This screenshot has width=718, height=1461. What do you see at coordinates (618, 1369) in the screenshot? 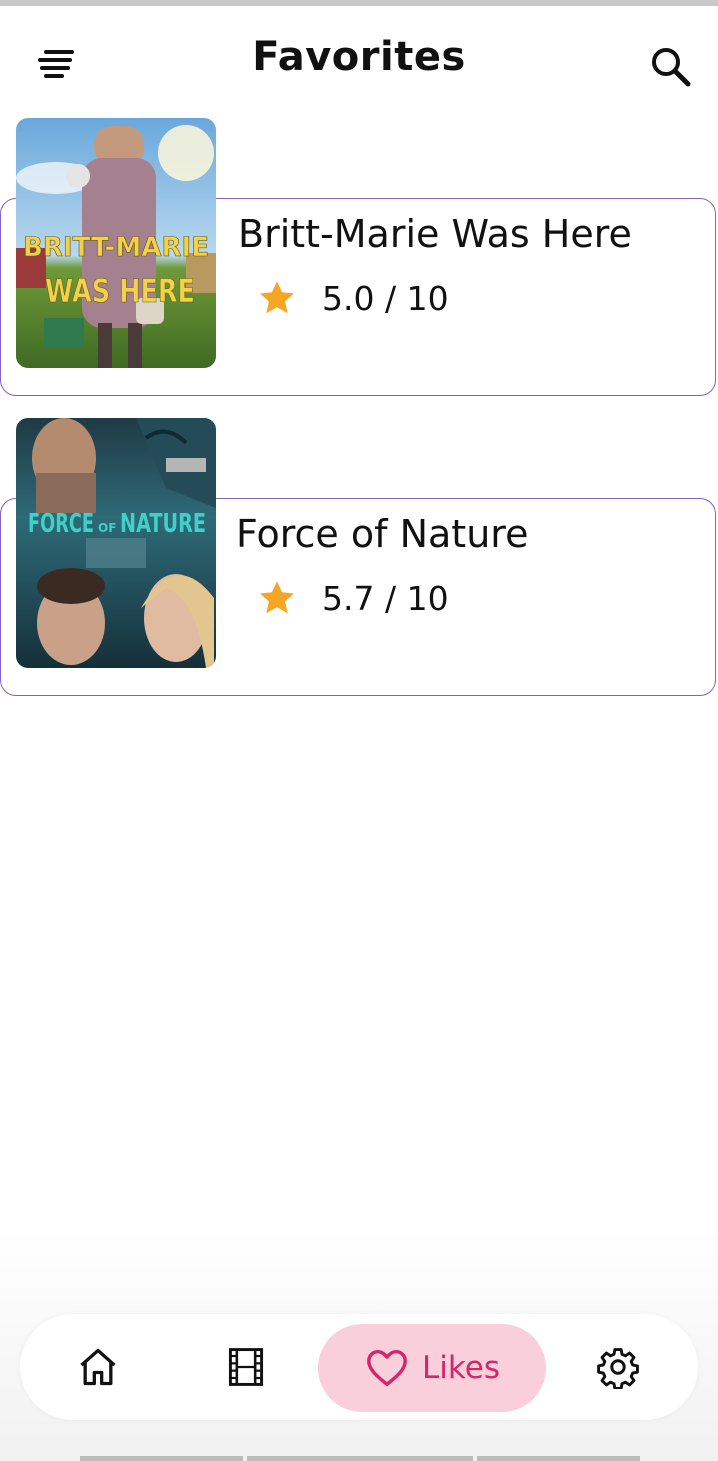
I see `gear-icon` at bounding box center [618, 1369].